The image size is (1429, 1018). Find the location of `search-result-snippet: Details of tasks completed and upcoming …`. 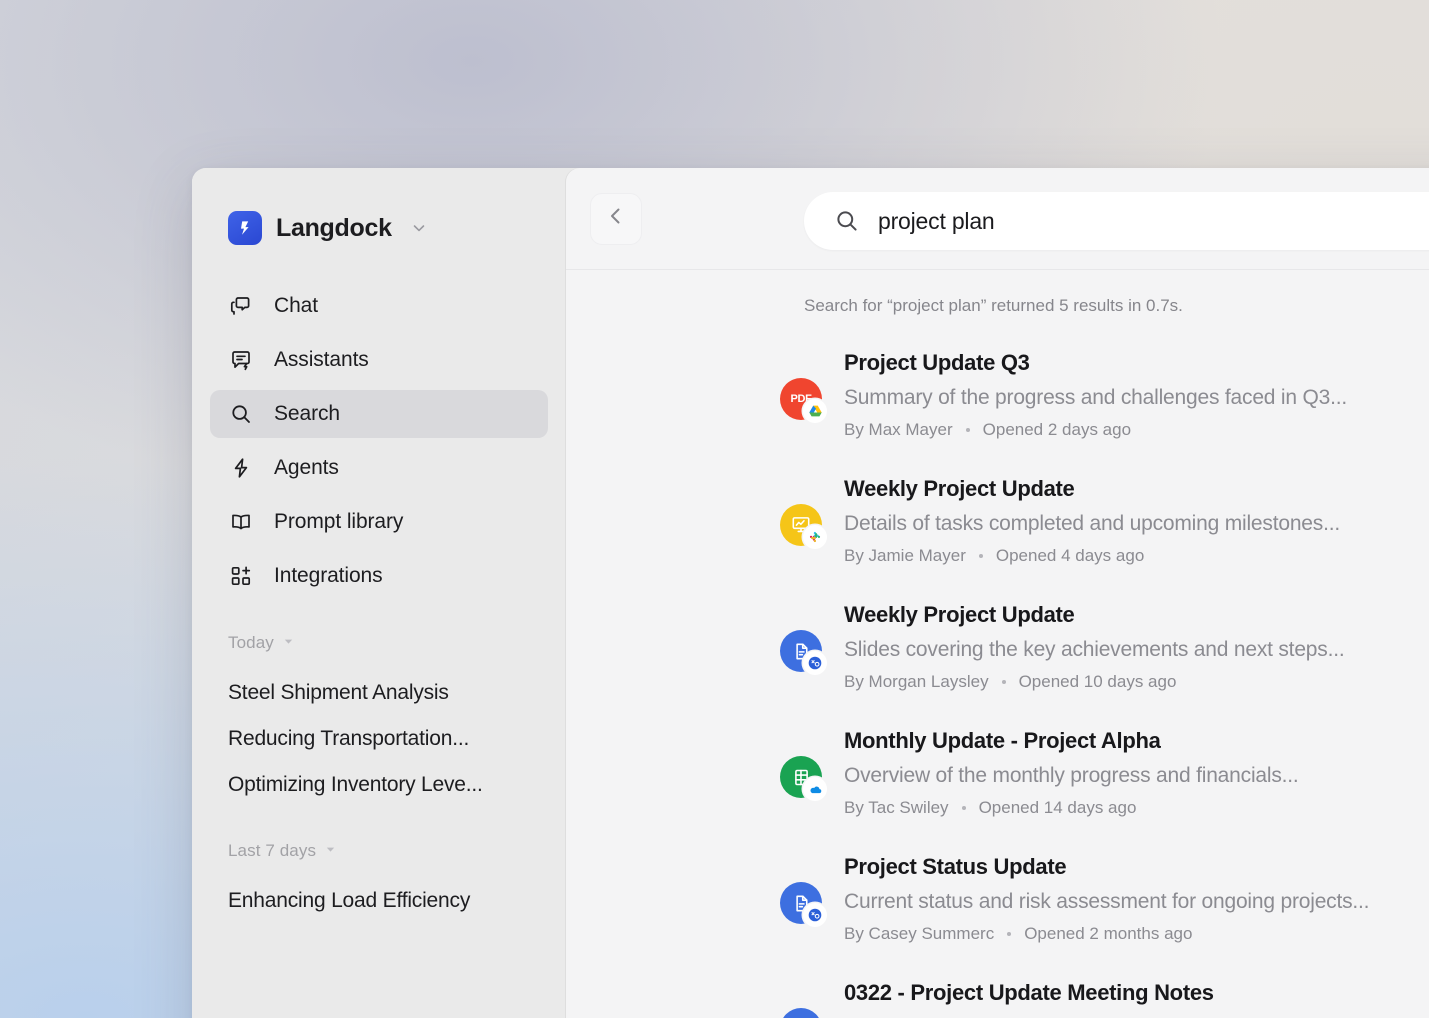

search-result-snippet: Details of tasks completed and upcoming … is located at coordinates (1092, 523).